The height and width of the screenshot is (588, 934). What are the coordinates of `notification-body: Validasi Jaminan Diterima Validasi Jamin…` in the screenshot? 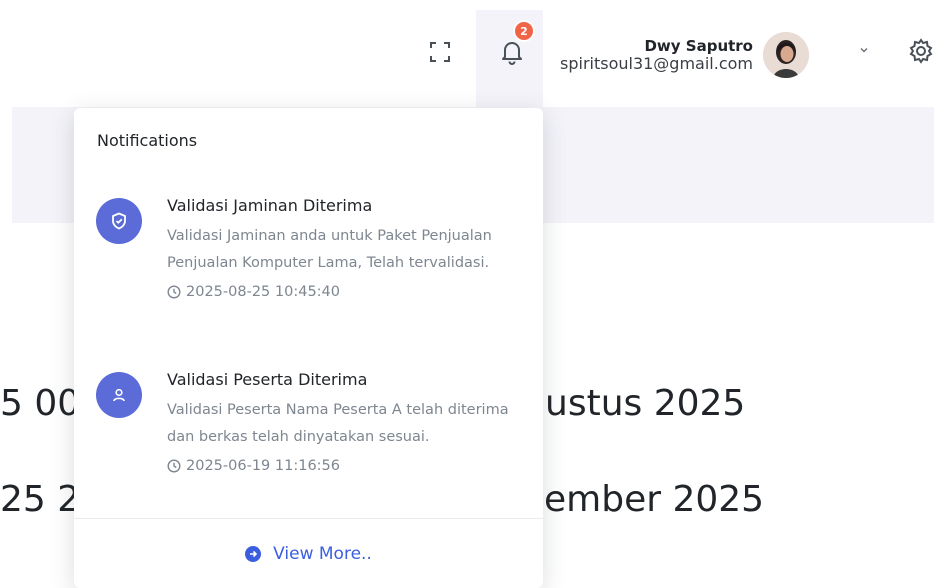 It's located at (342, 250).